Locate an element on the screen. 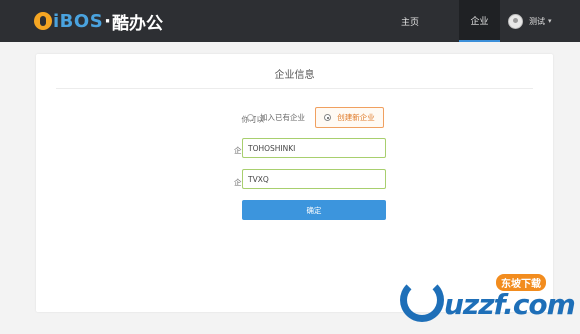 Image resolution: width=580 pixels, height=334 pixels. nav-enterprise: 企业 is located at coordinates (479, 21).